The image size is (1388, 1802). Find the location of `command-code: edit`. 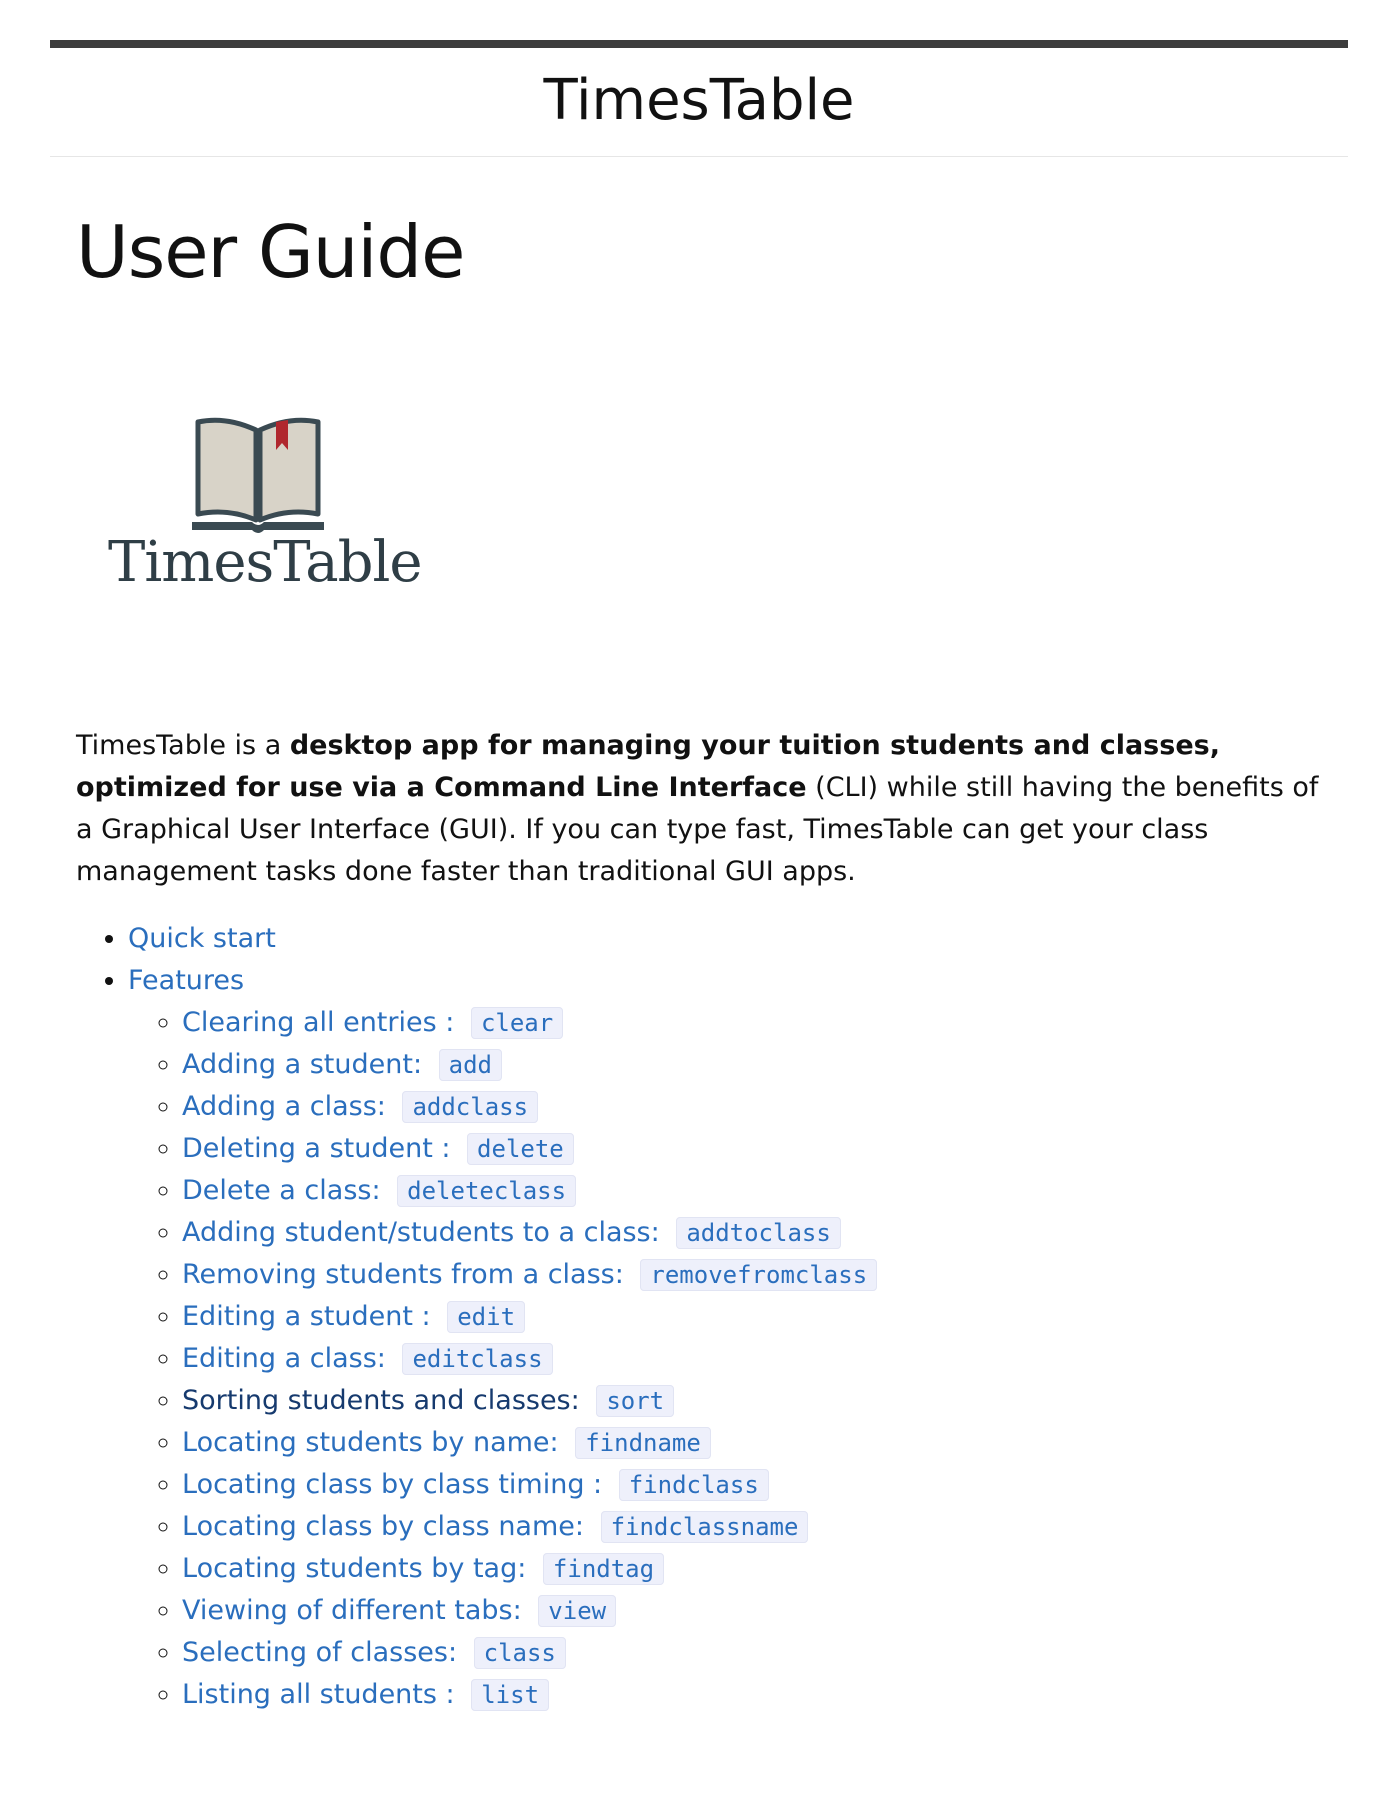

command-code: edit is located at coordinates (486, 1317).